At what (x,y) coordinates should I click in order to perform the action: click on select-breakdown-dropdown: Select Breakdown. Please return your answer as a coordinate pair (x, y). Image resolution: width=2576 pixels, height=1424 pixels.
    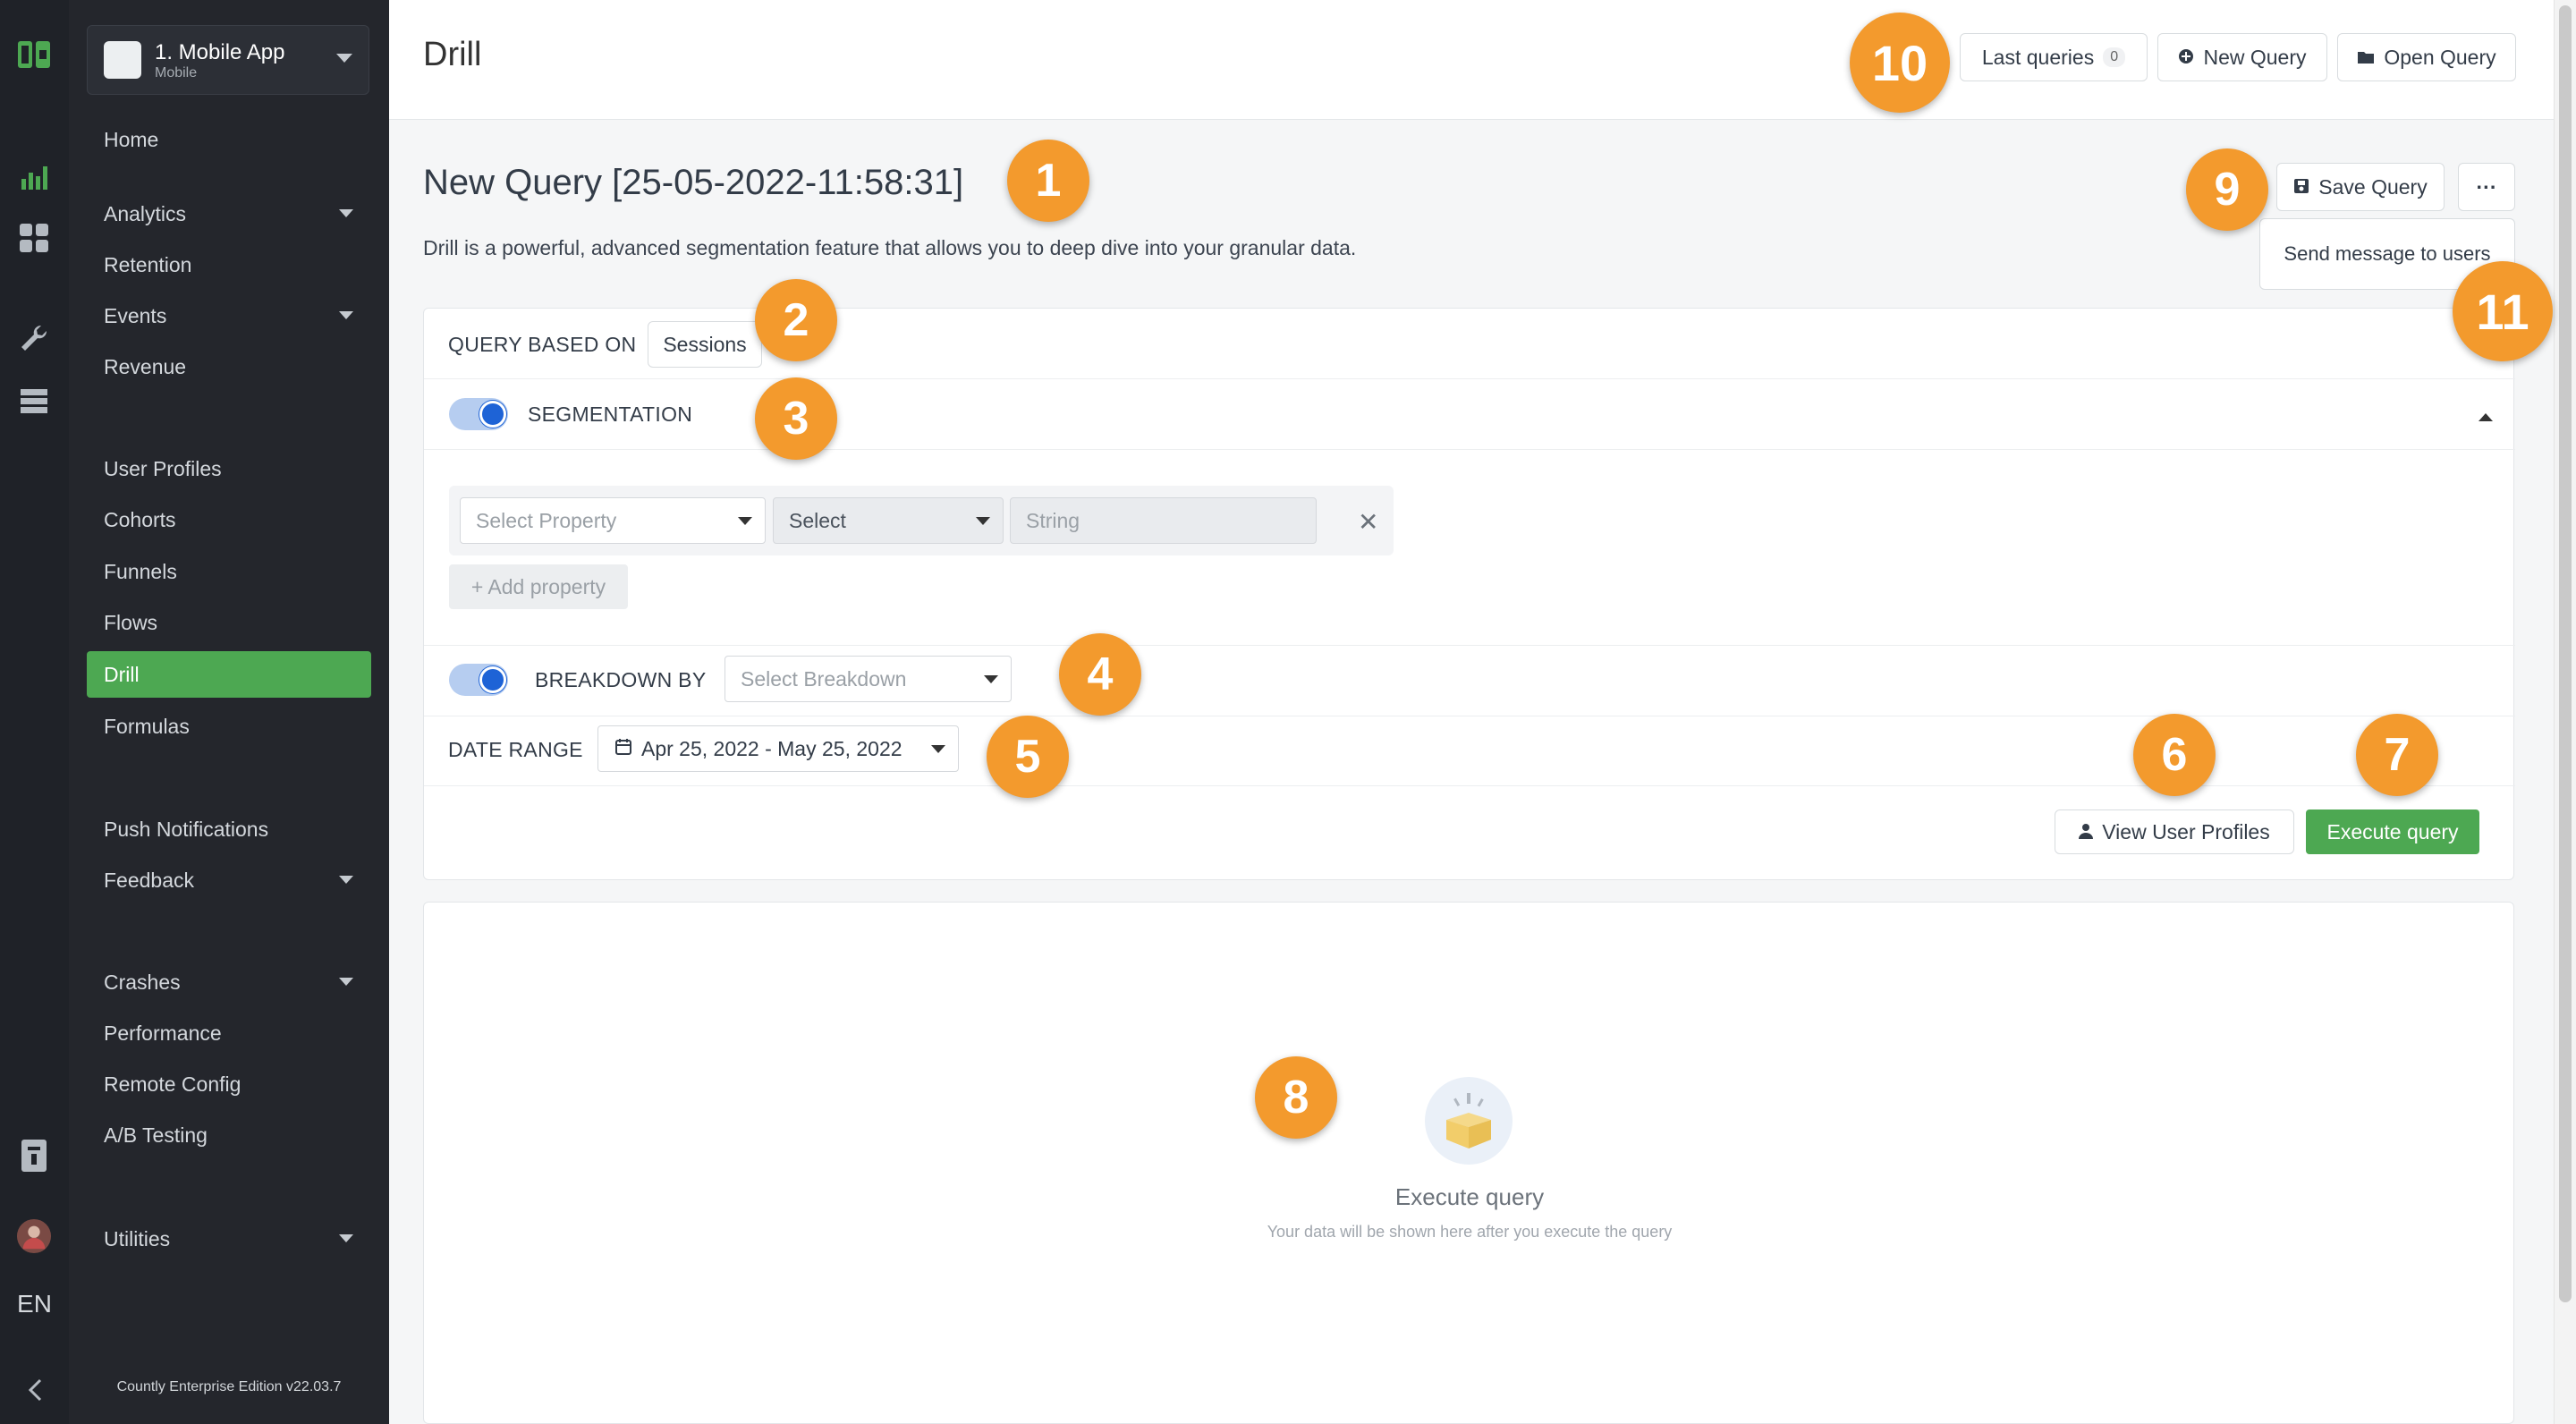
    Looking at the image, I should click on (868, 679).